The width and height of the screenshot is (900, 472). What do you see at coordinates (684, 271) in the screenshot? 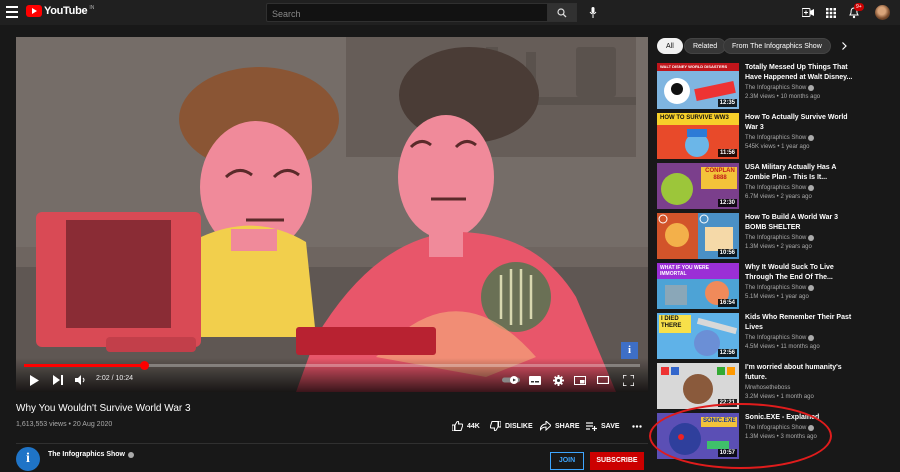
I see `thumbnail-text: WHAT IF YOU WERE IMMORTAL` at bounding box center [684, 271].